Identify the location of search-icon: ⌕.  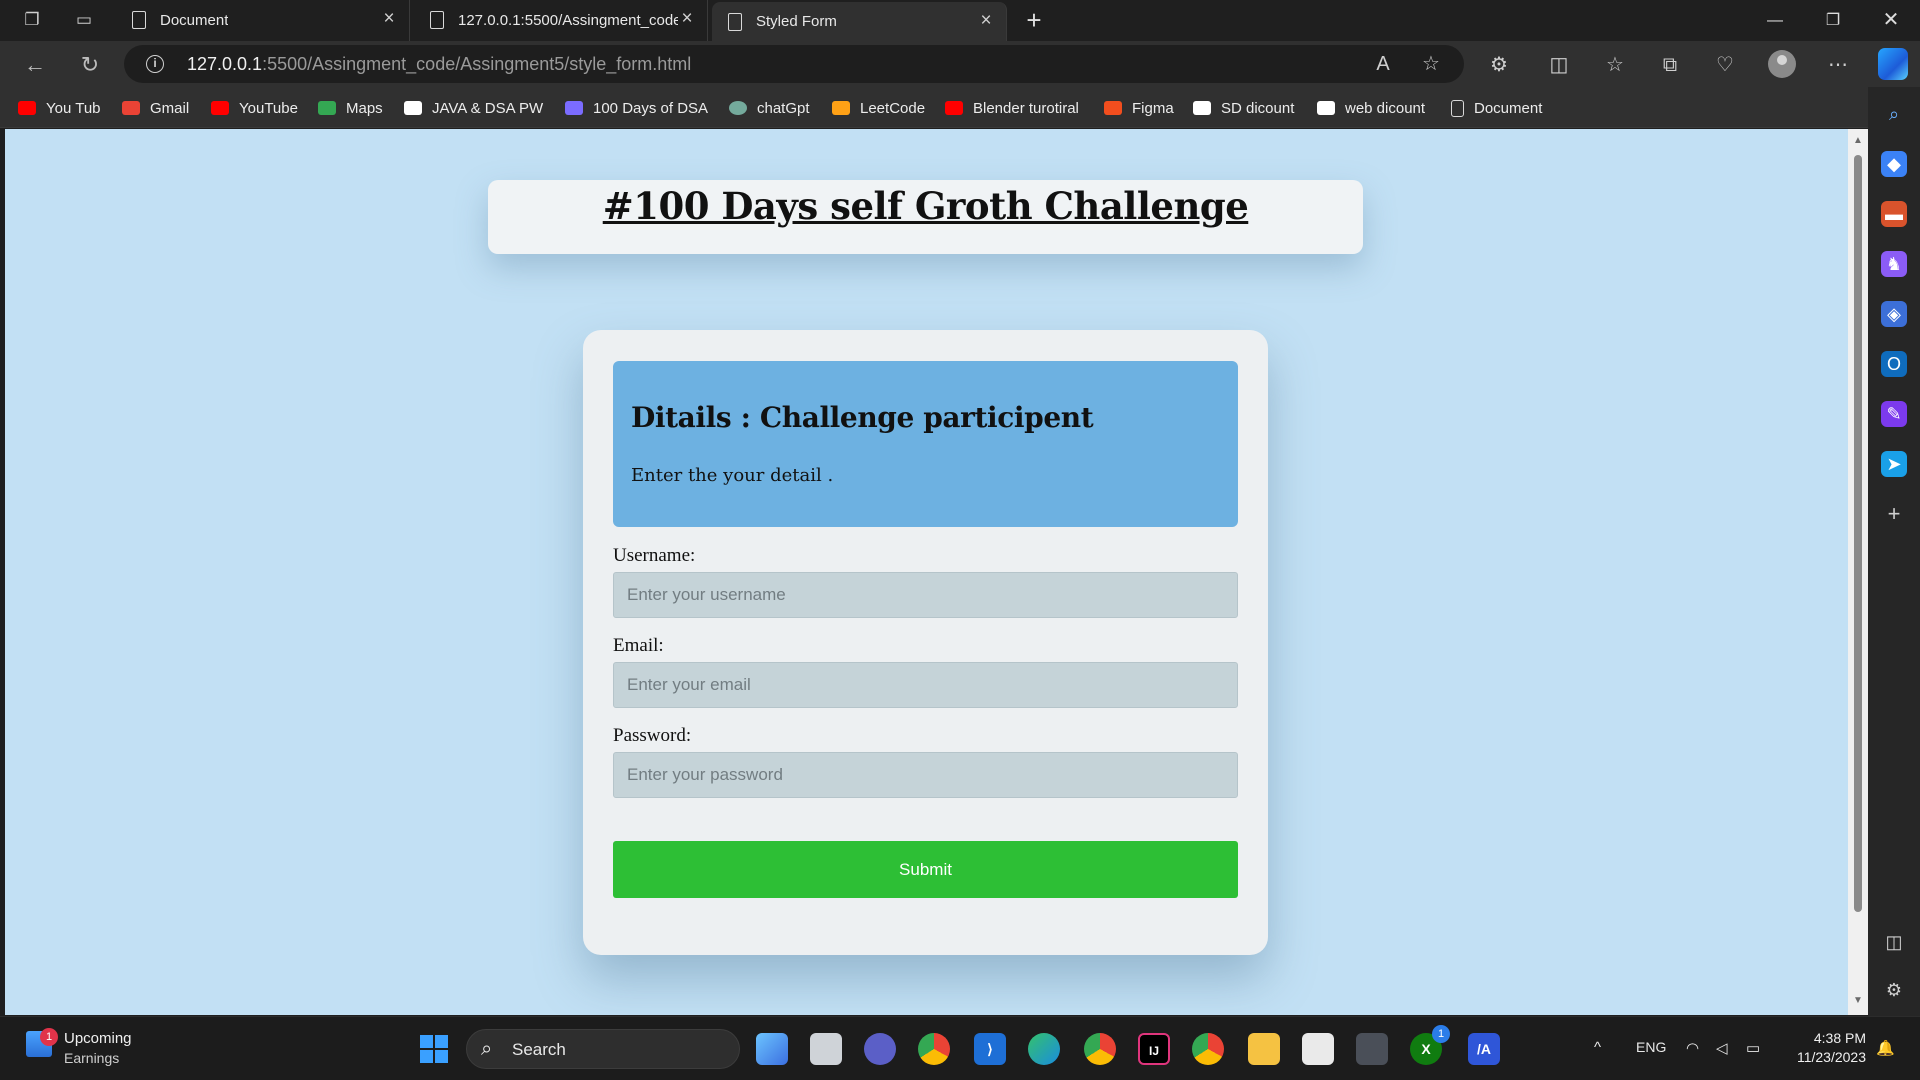
(1894, 114).